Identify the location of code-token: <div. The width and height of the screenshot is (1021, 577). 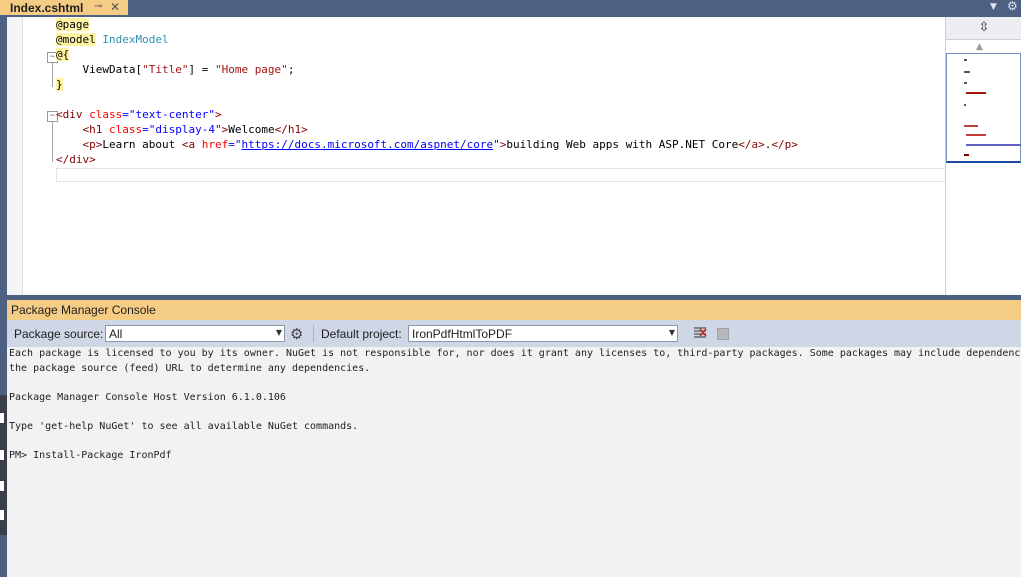
(73, 114).